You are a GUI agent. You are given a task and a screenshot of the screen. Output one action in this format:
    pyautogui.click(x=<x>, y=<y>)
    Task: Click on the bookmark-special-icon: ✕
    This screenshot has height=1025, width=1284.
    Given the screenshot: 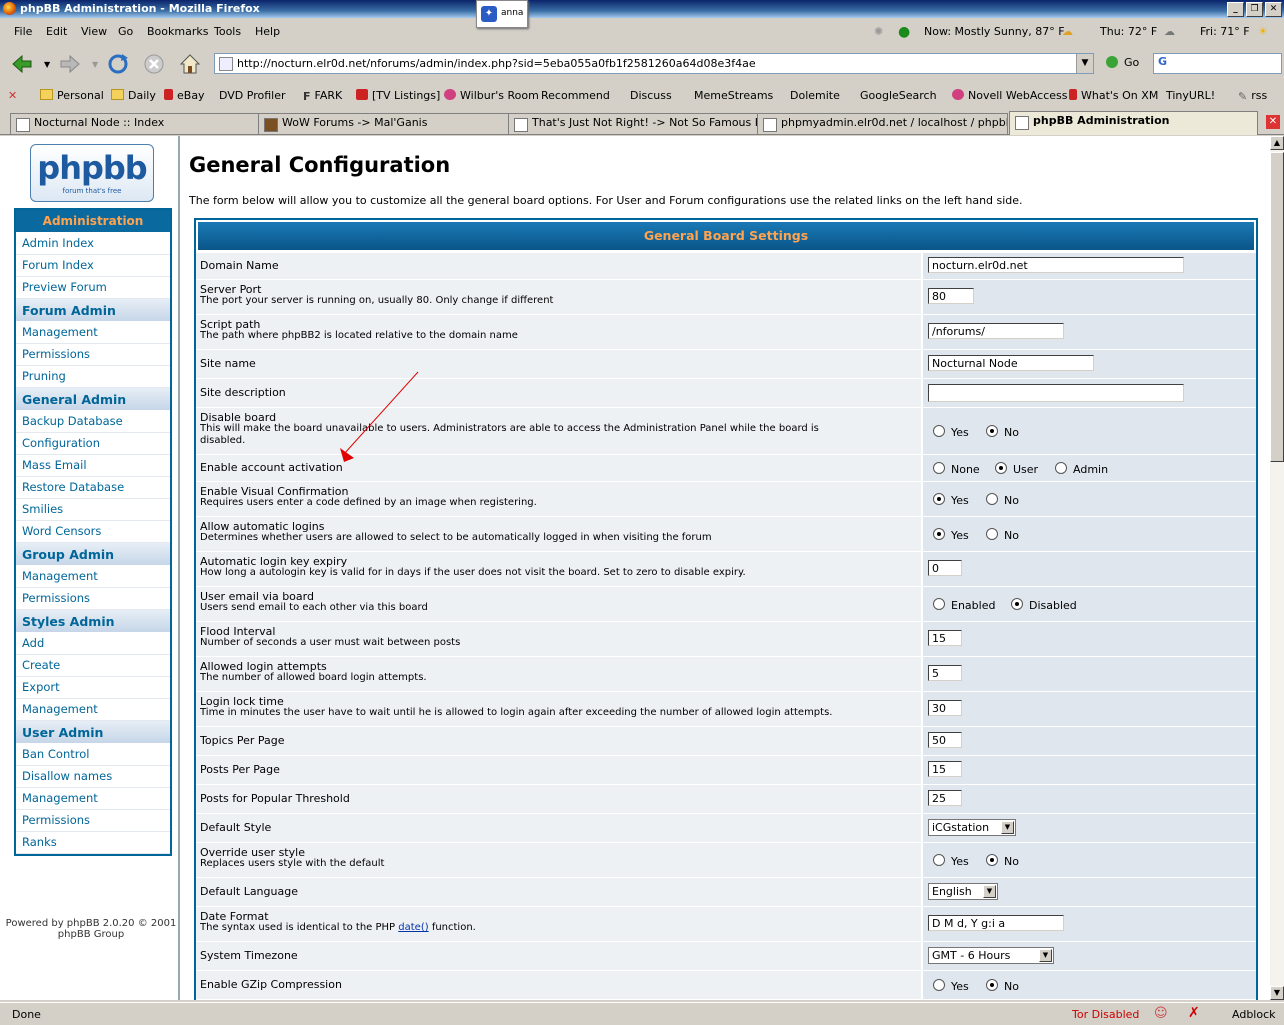 What is the action you would take?
    pyautogui.click(x=12, y=95)
    